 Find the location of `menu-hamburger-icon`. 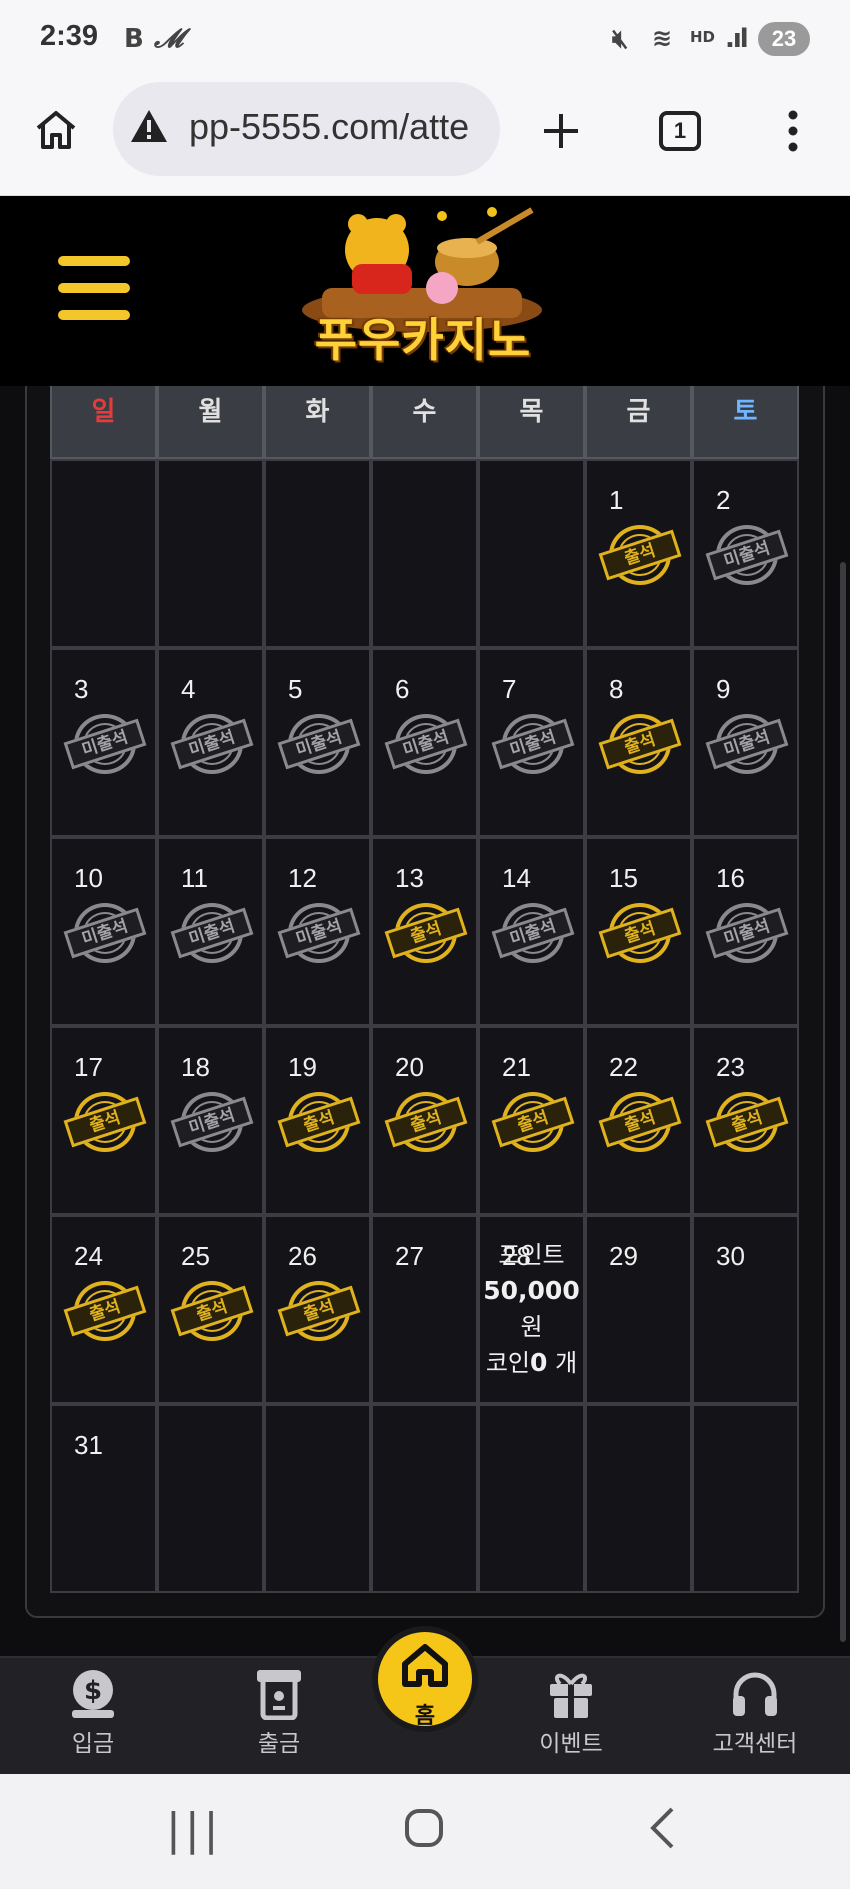

menu-hamburger-icon is located at coordinates (94, 288).